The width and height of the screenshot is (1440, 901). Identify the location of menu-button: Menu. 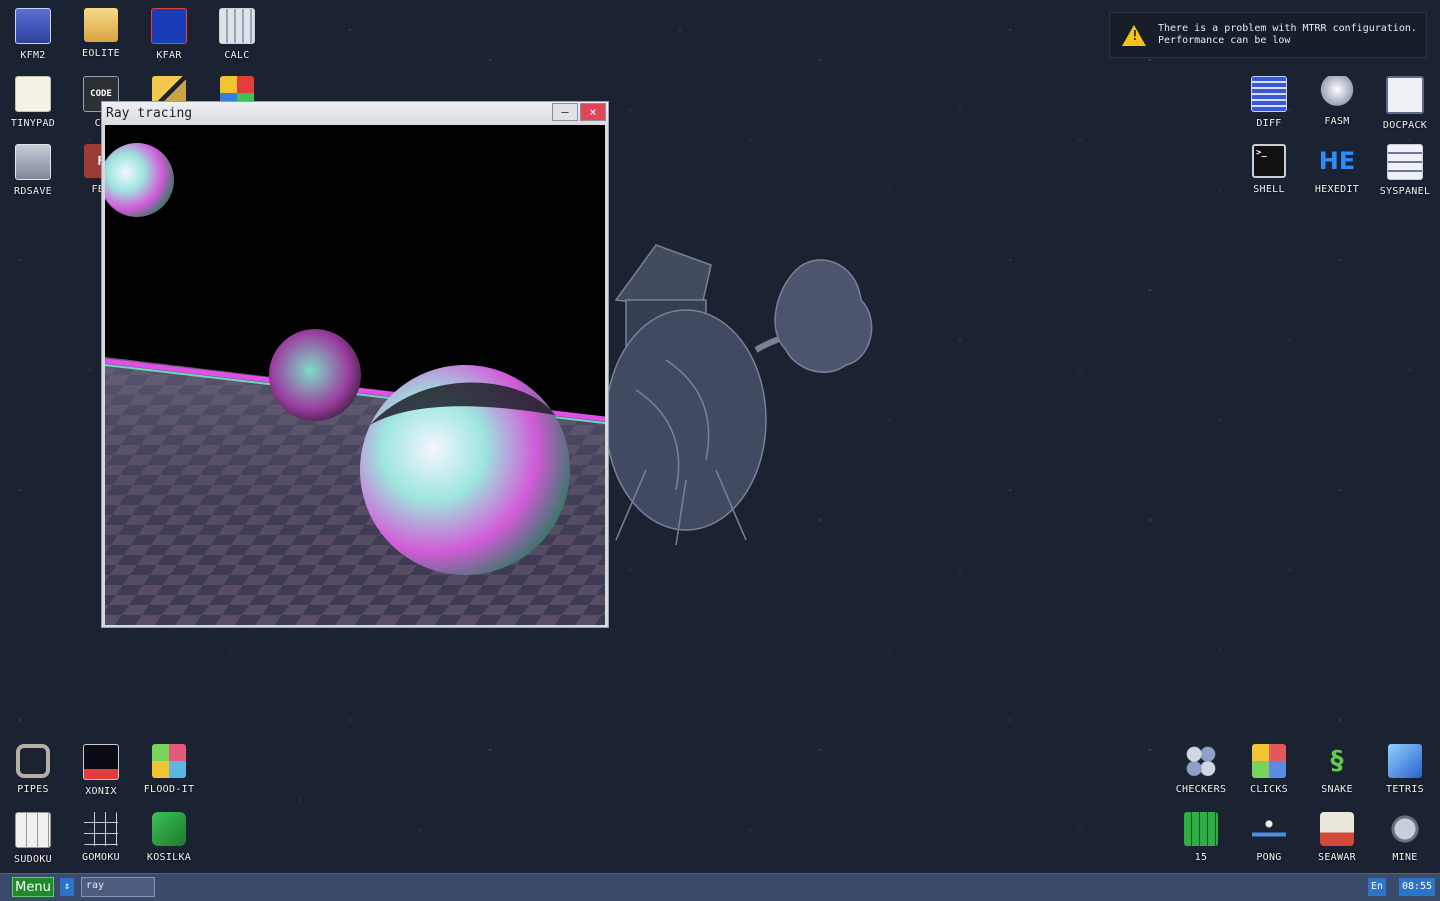
(33, 887).